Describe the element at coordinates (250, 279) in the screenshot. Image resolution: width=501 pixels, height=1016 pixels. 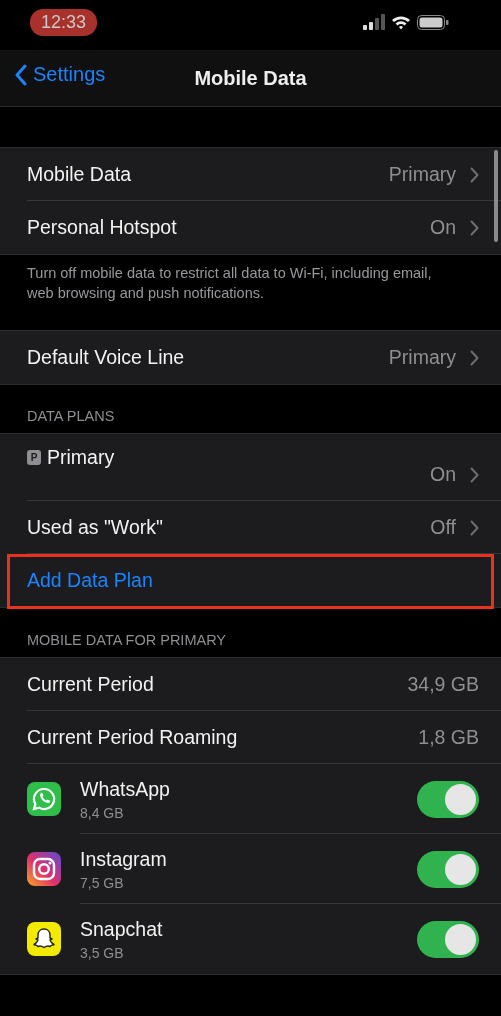
I see `section-footer: Turn off mobile data to restrict all data to Wi-Fi, including email, web browsing and push notifications.` at that location.